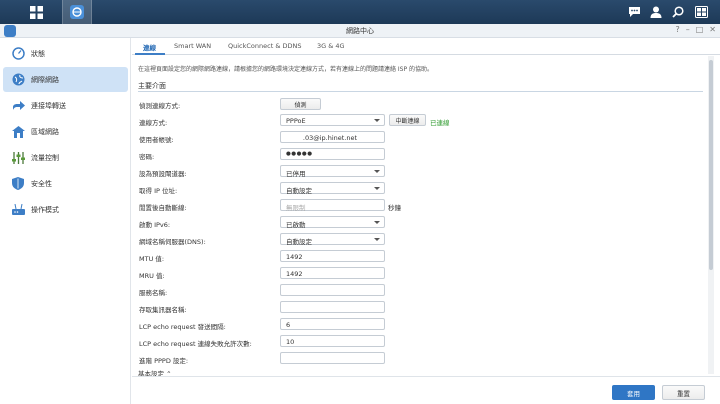  I want to click on user-button, so click(656, 12).